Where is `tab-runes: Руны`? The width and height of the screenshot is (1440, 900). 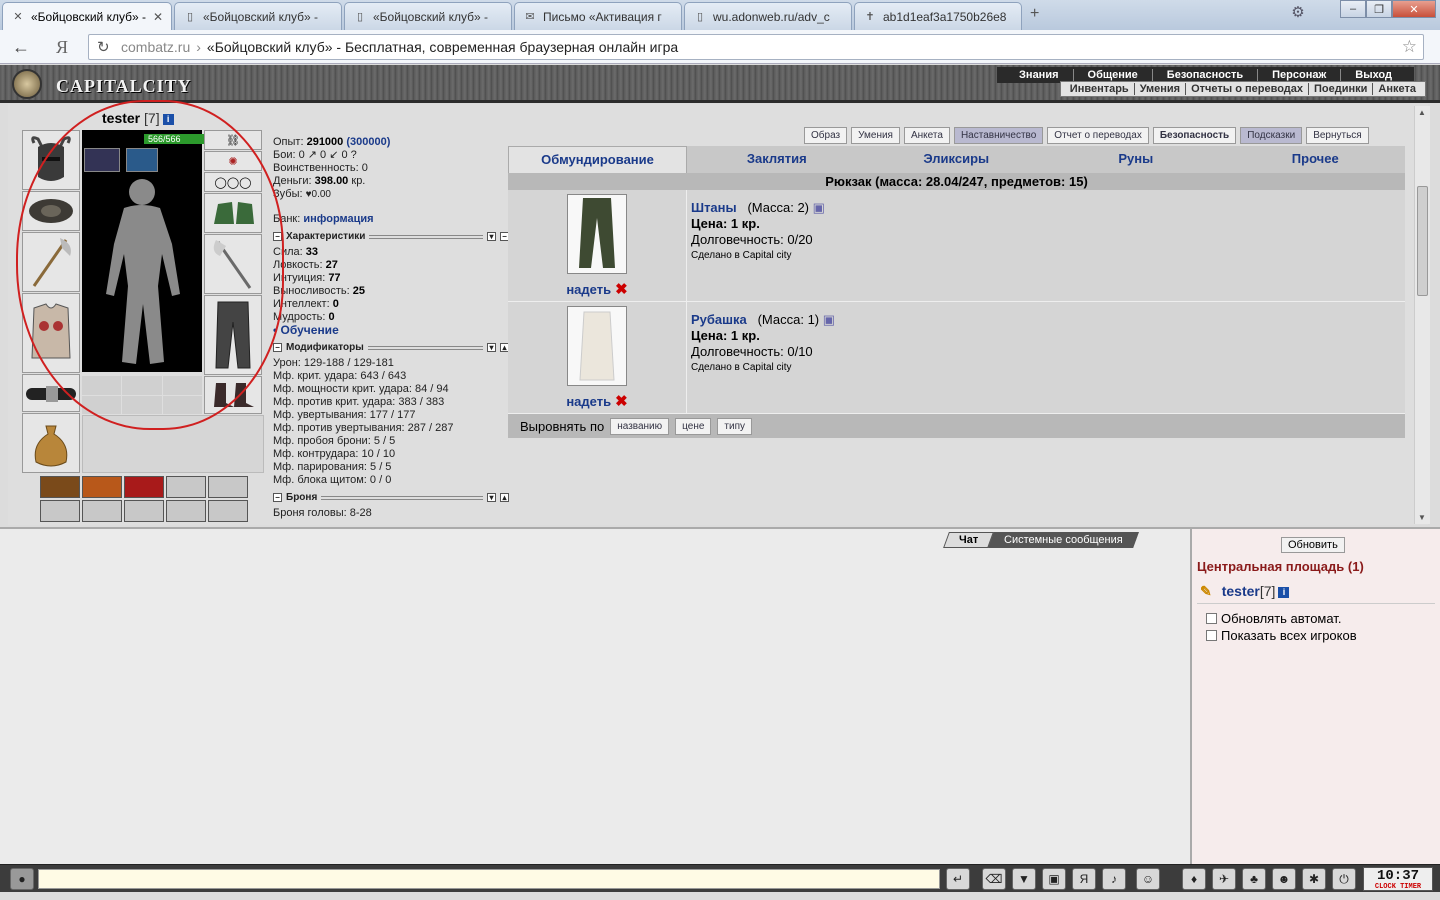 tab-runes: Руны is located at coordinates (1136, 159).